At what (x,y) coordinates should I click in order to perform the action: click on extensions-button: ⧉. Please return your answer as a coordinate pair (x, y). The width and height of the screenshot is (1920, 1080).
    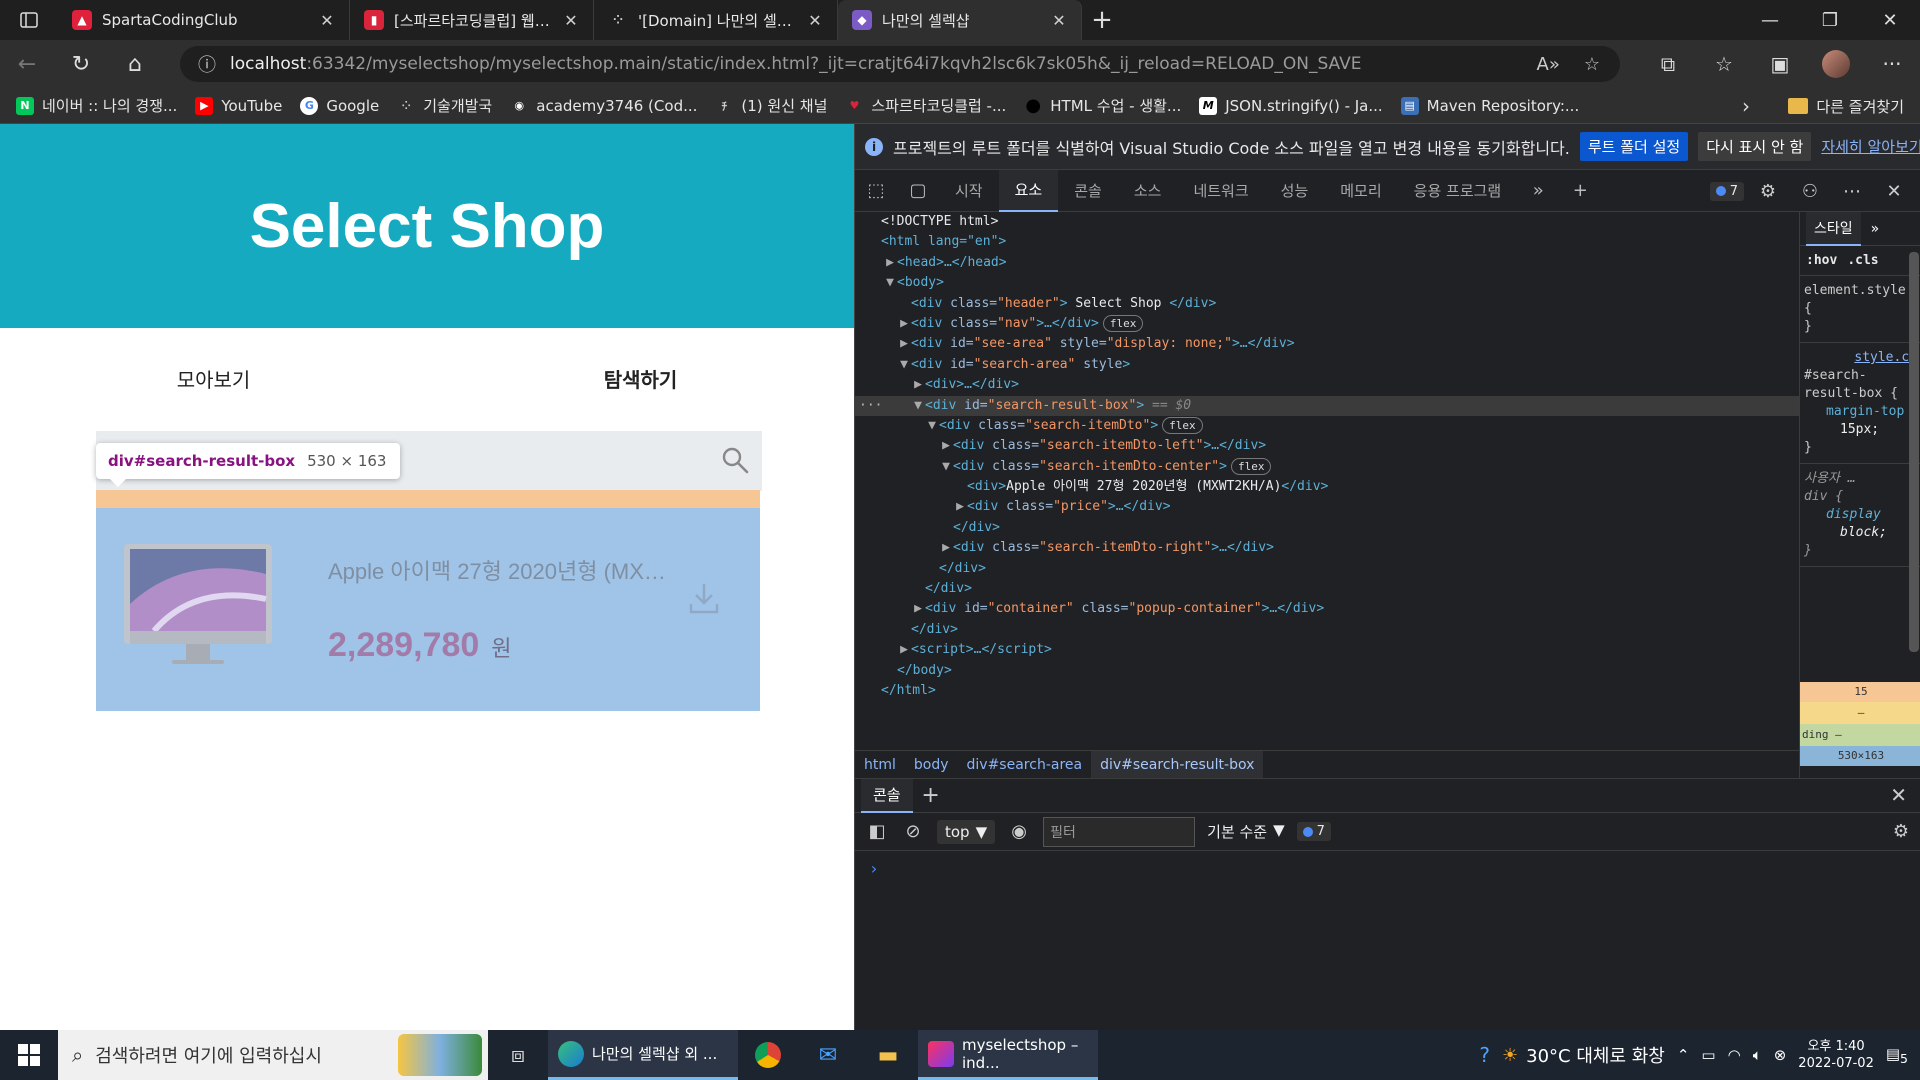
    Looking at the image, I should click on (1668, 64).